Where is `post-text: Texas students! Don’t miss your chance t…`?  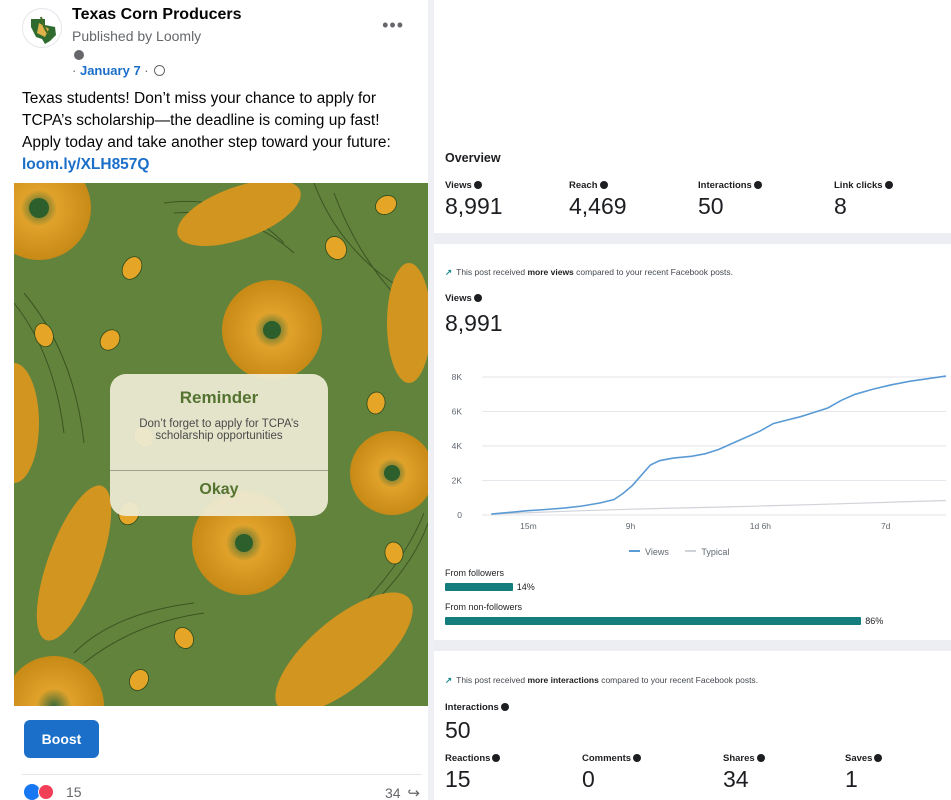 post-text: Texas students! Don’t miss your chance t… is located at coordinates (219, 132).